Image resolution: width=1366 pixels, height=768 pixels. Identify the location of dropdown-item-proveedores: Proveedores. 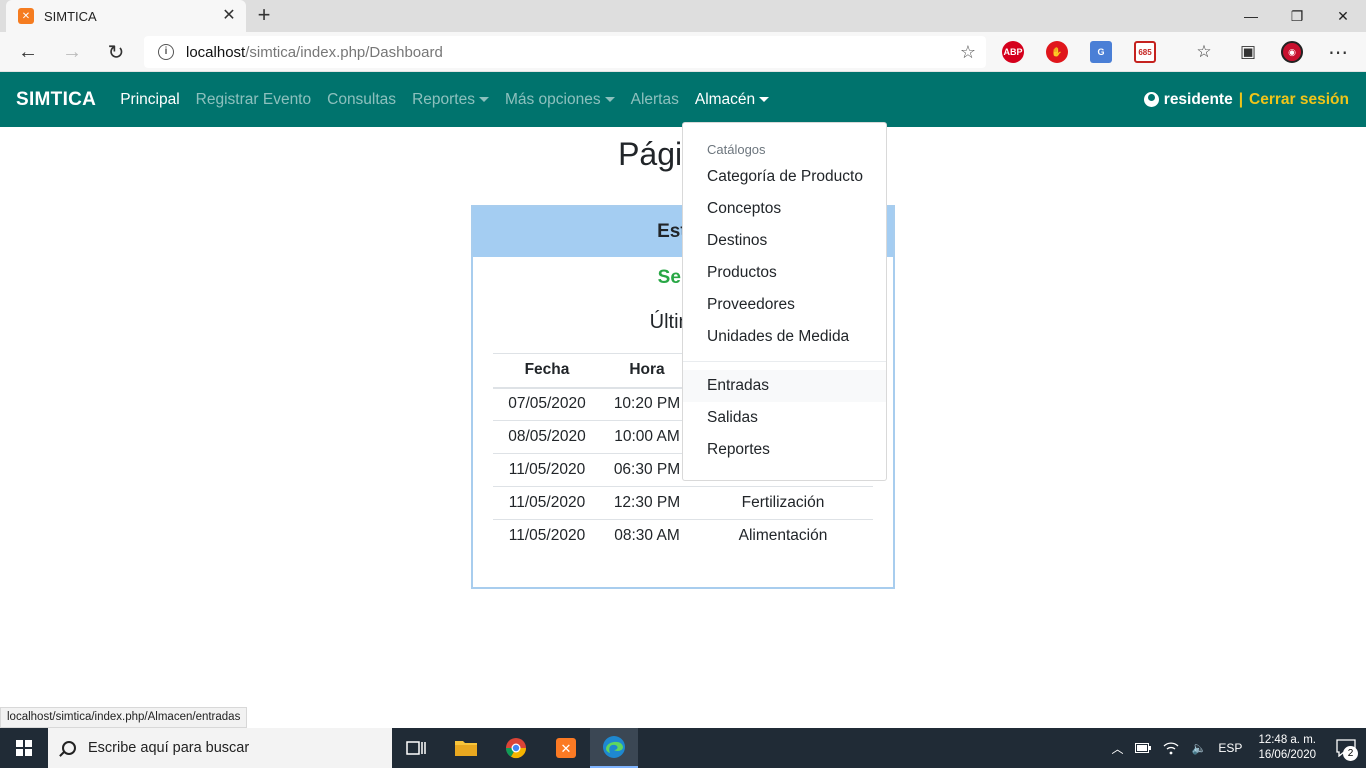
(784, 305).